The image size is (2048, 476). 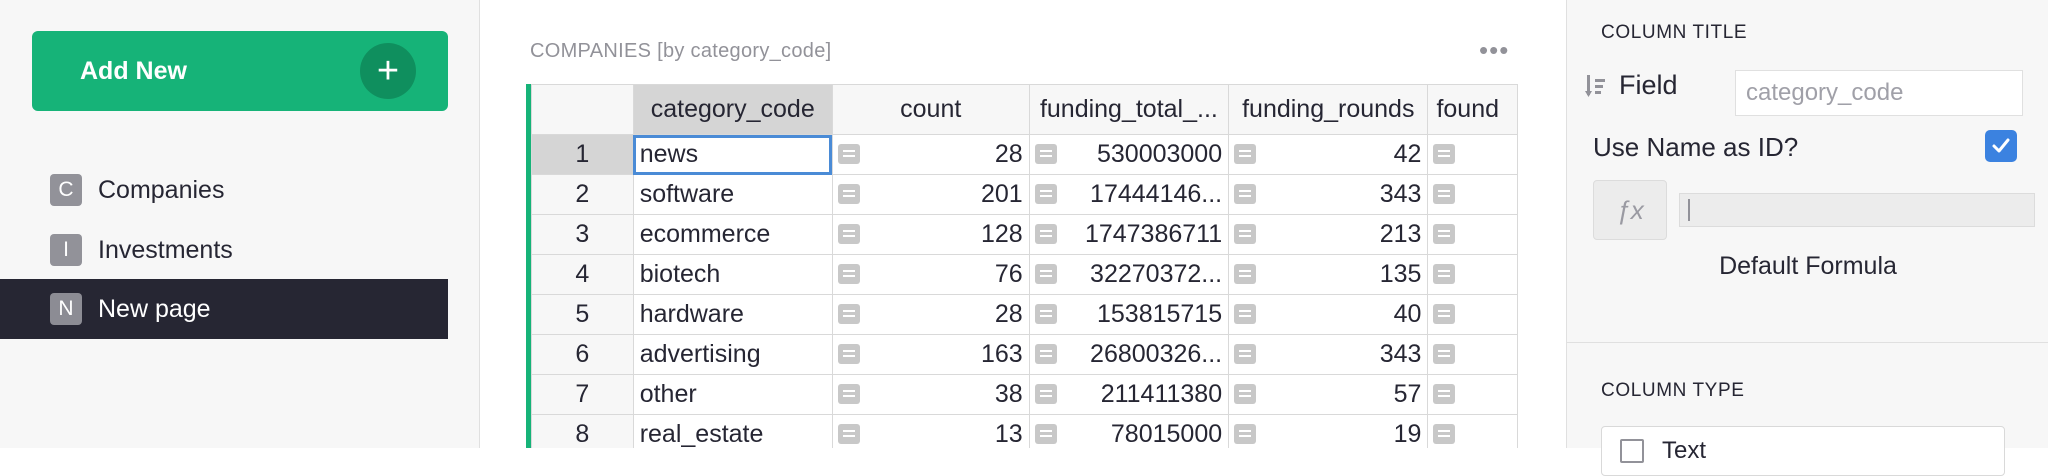 What do you see at coordinates (1129, 154) in the screenshot?
I see `cell-funding-total: 530003000` at bounding box center [1129, 154].